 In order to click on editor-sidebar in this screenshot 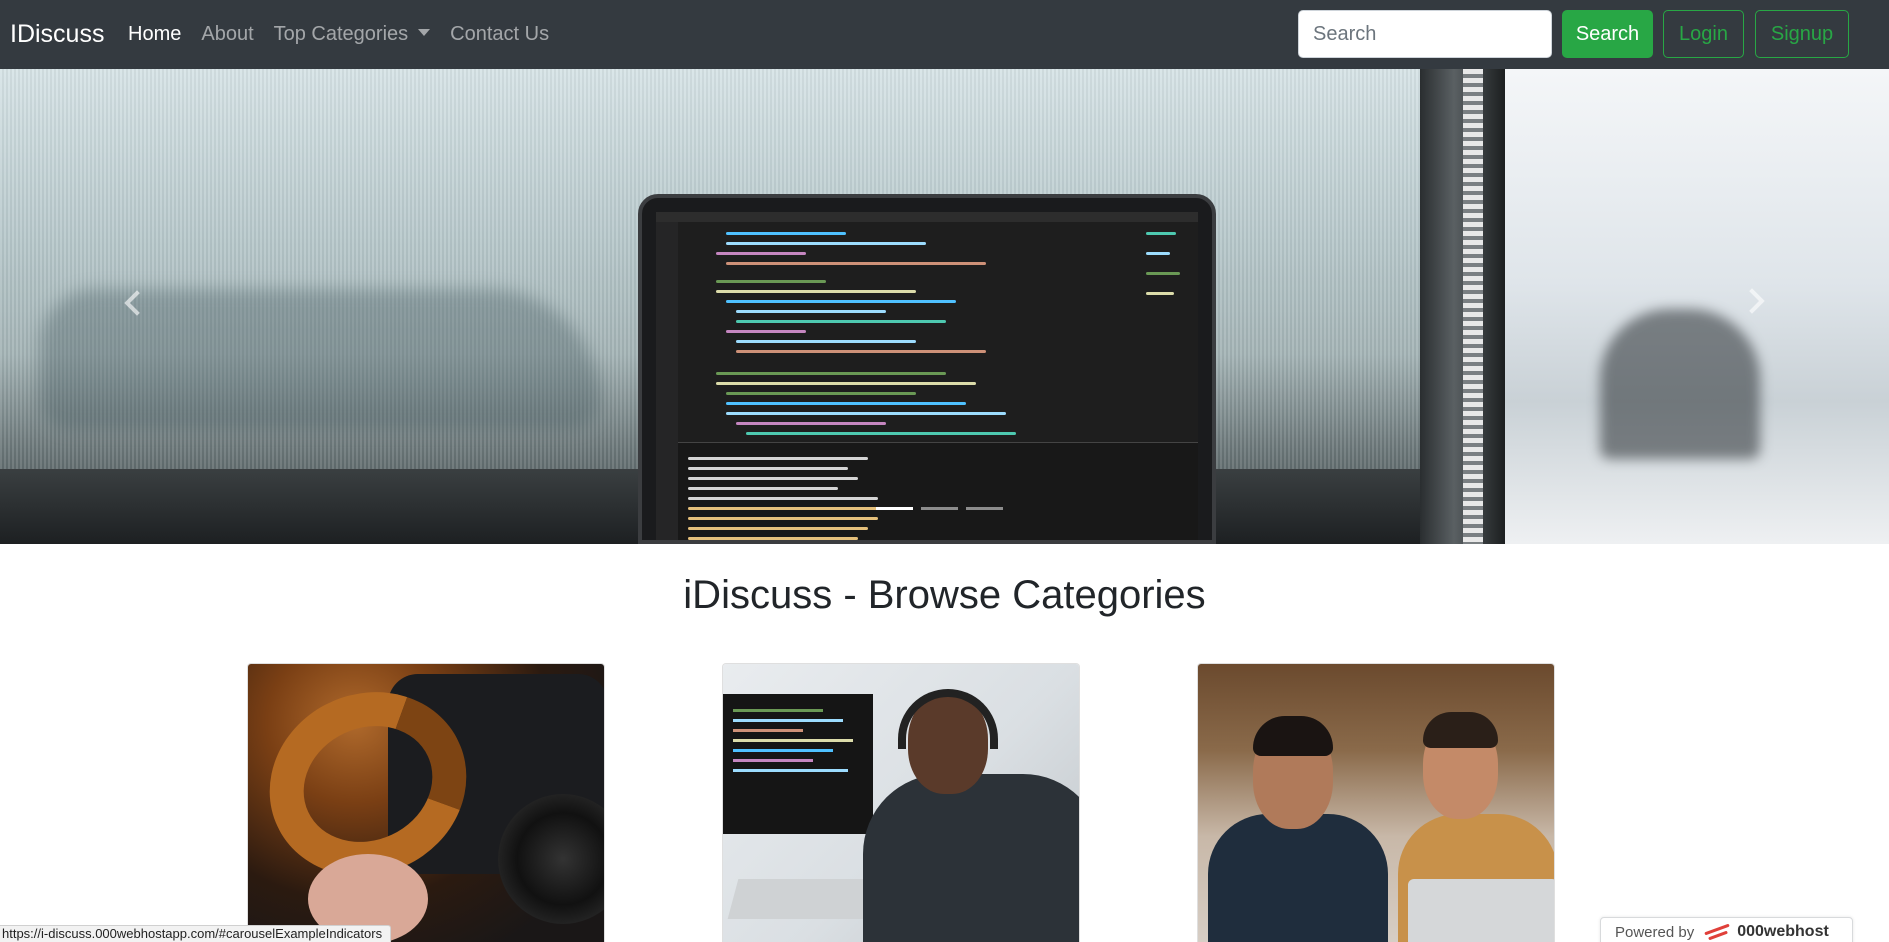, I will do `click(667, 381)`.